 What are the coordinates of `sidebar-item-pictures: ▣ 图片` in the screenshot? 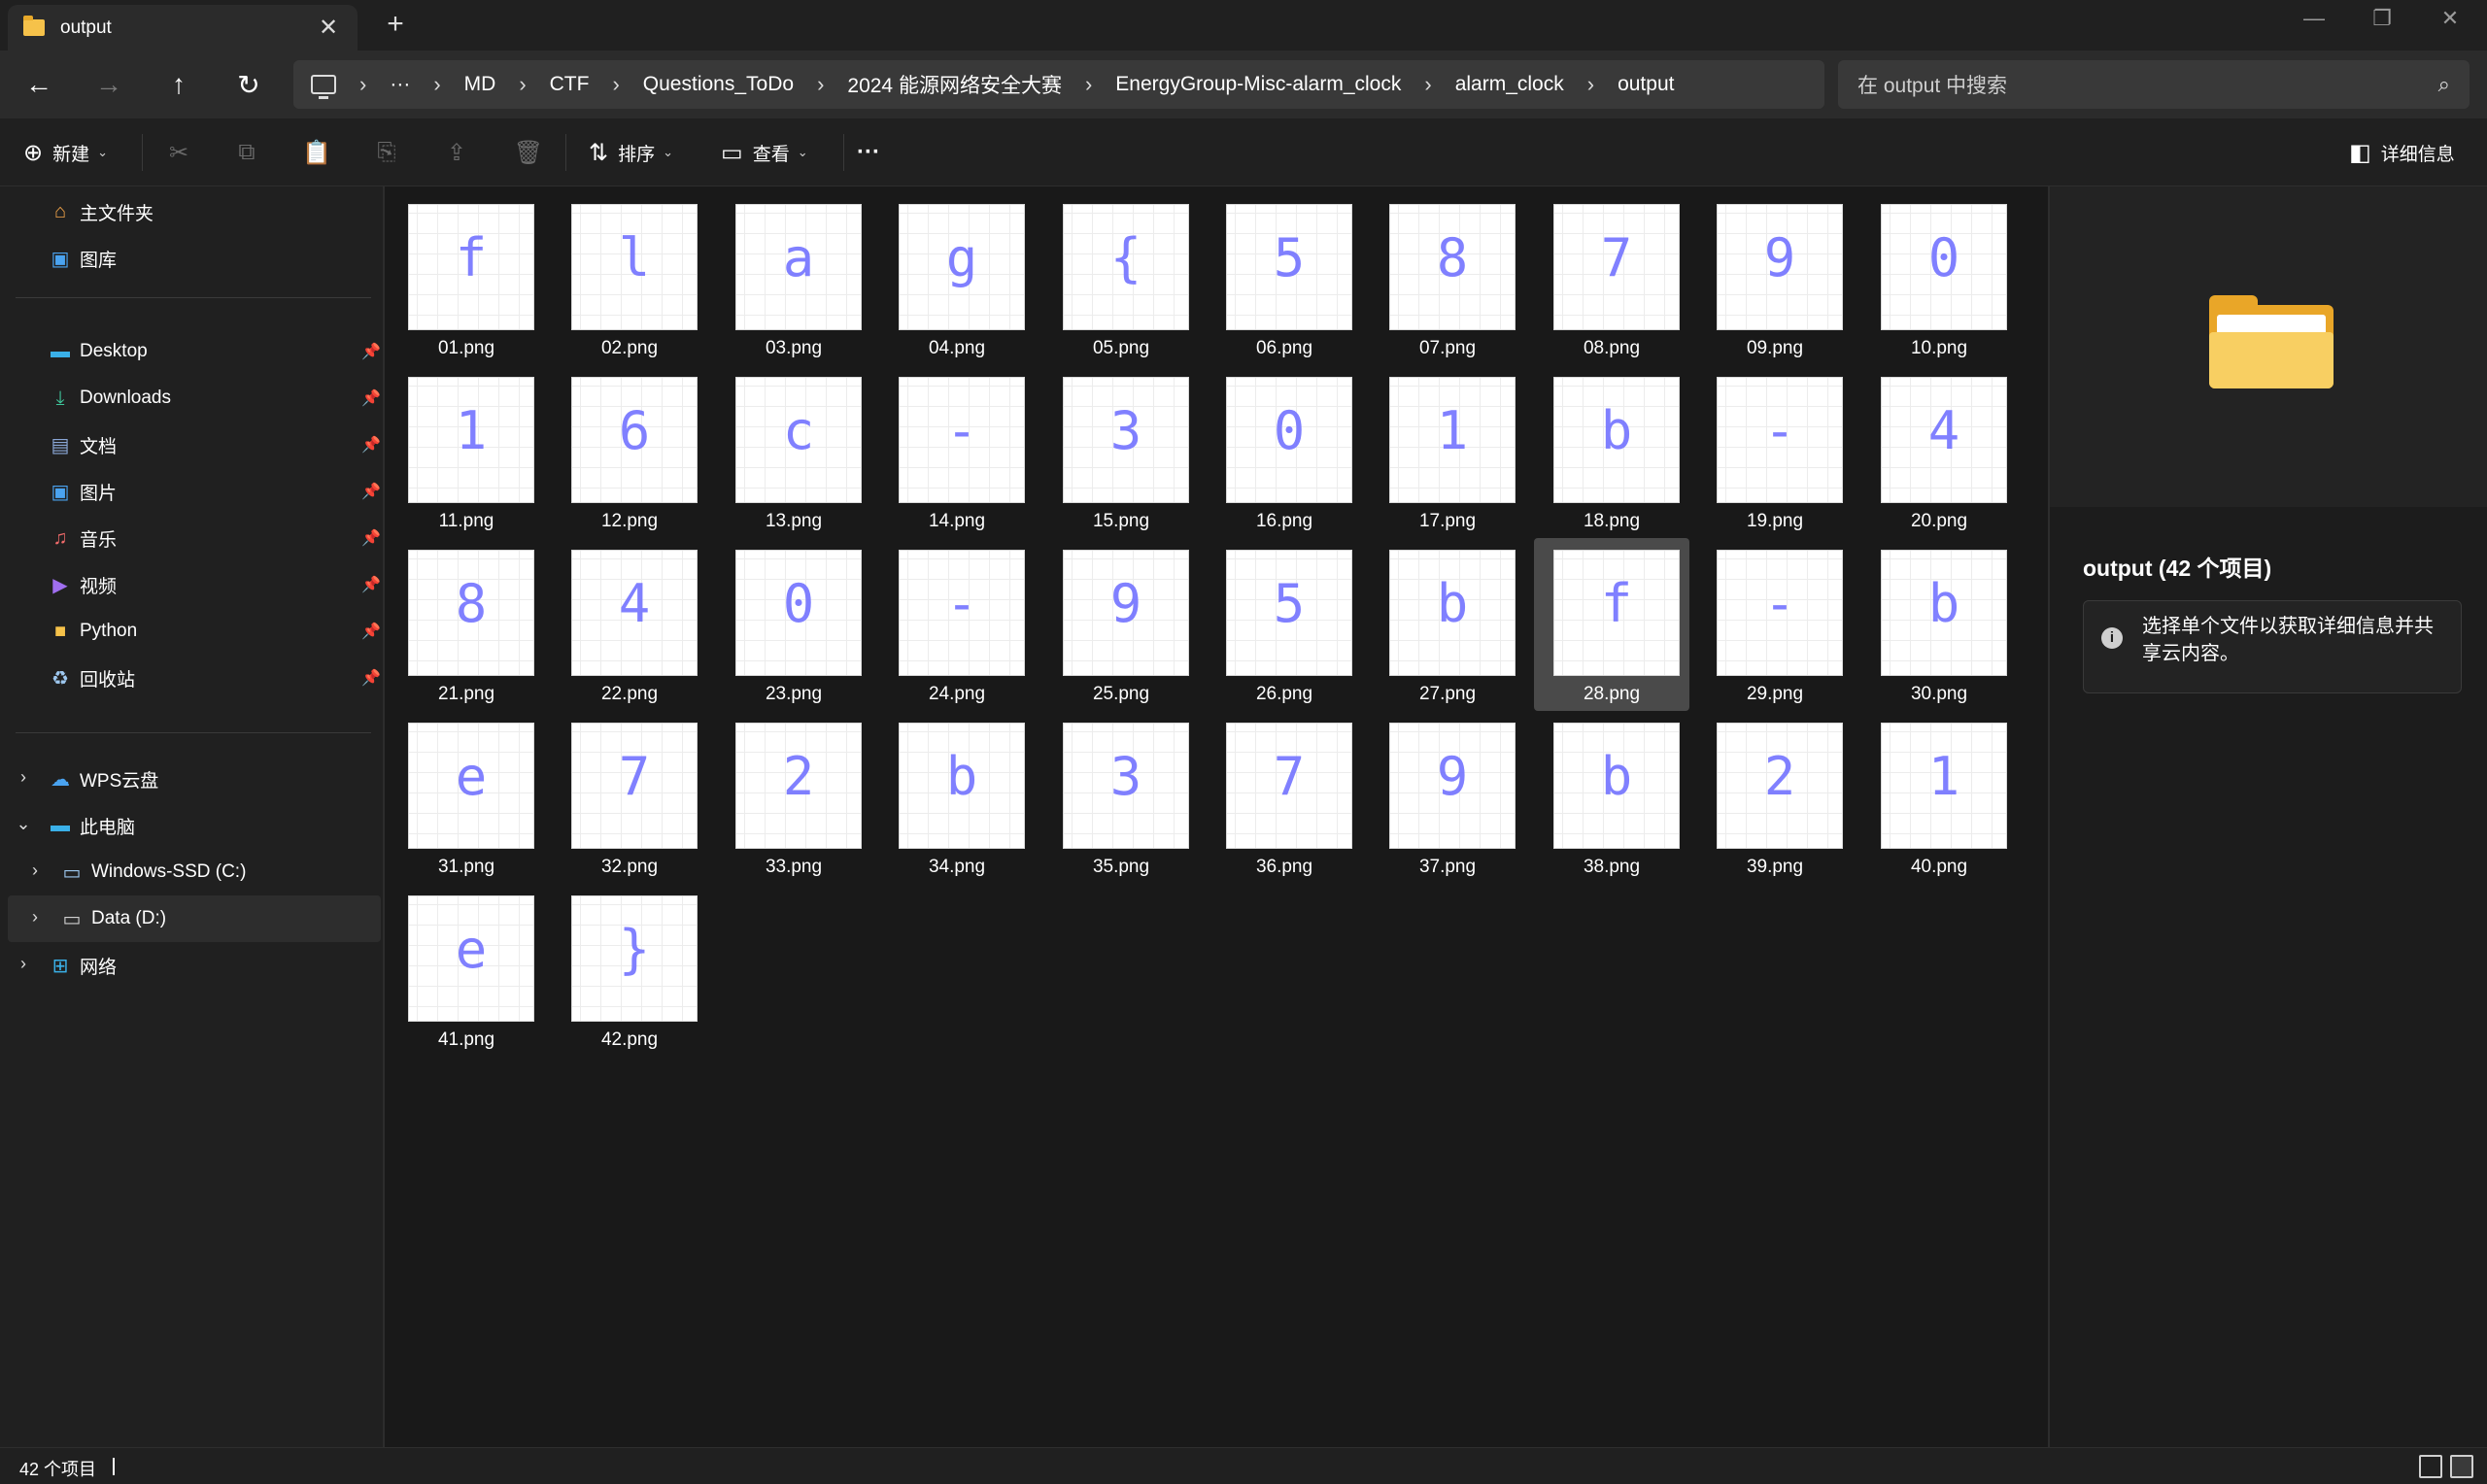 It's located at (83, 491).